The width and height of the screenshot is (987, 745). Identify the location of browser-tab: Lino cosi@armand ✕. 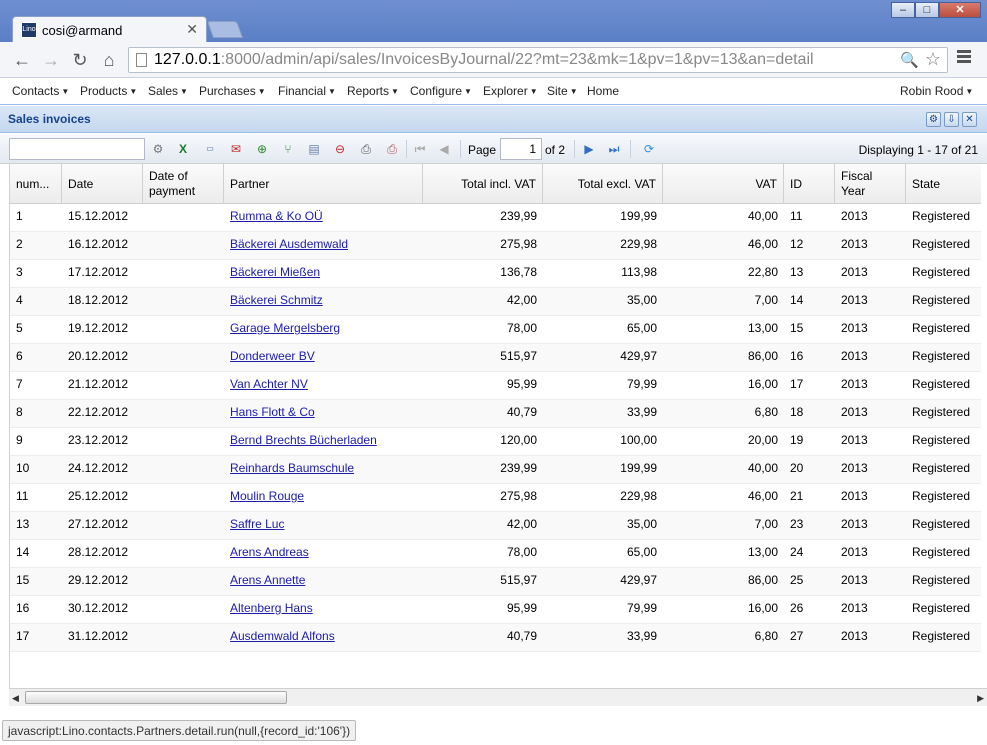
(109, 29).